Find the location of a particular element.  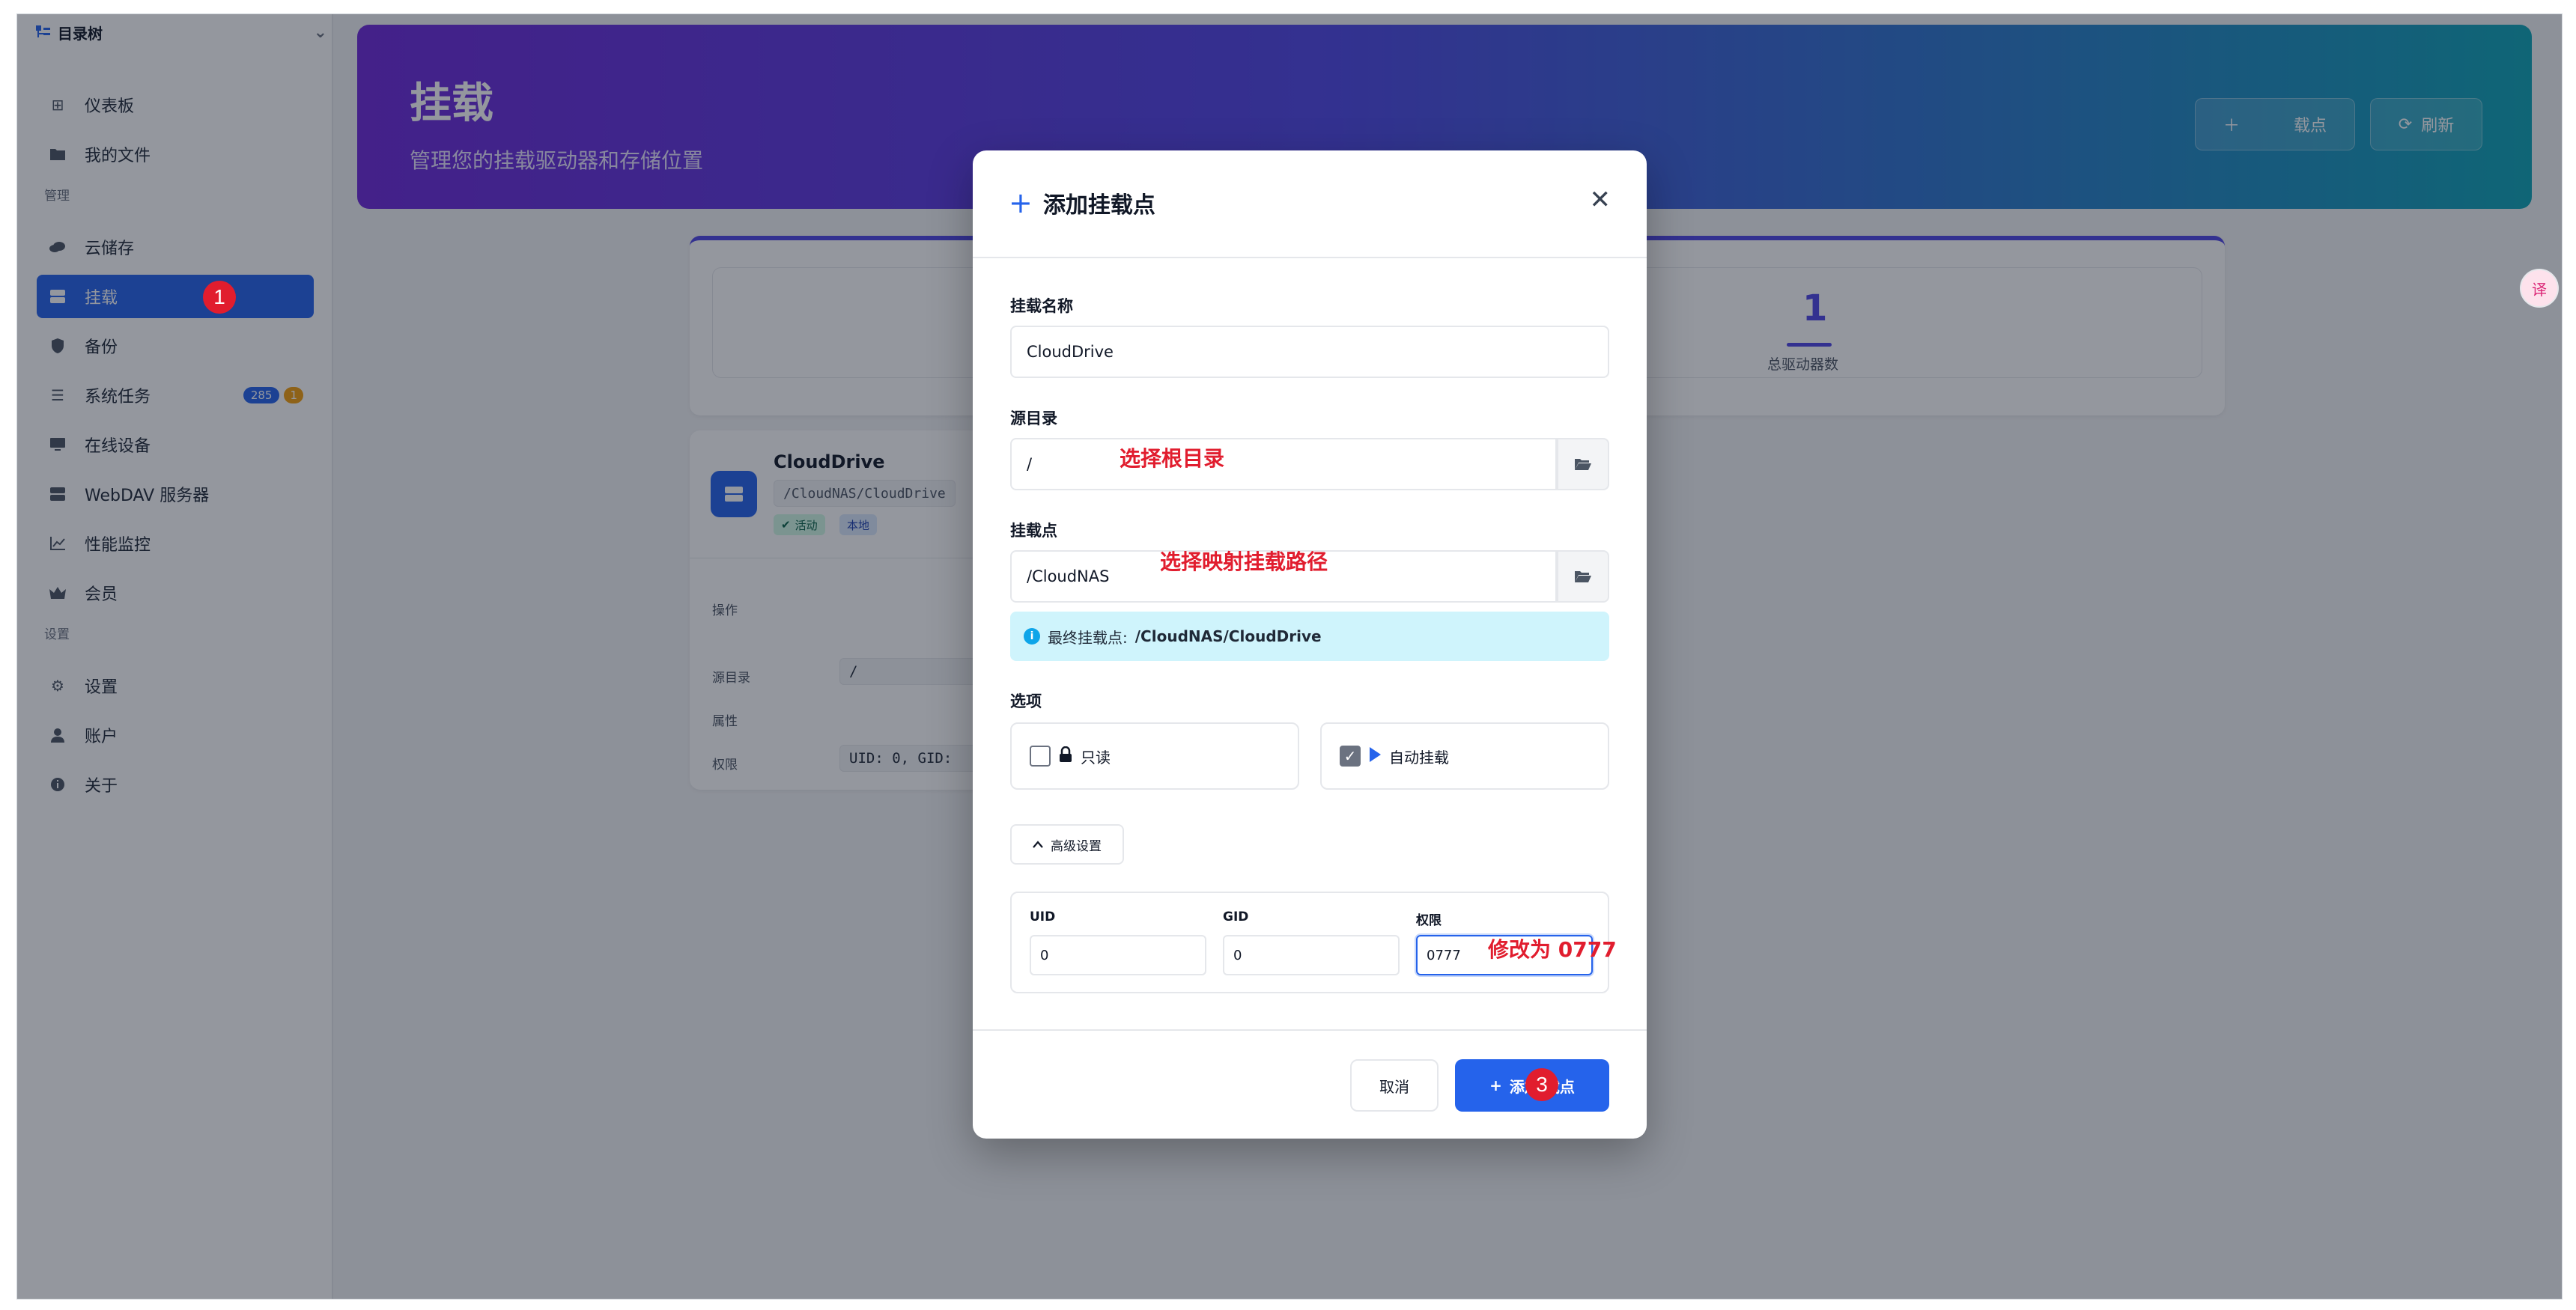

cancel-button: 取消 is located at coordinates (1394, 1085).